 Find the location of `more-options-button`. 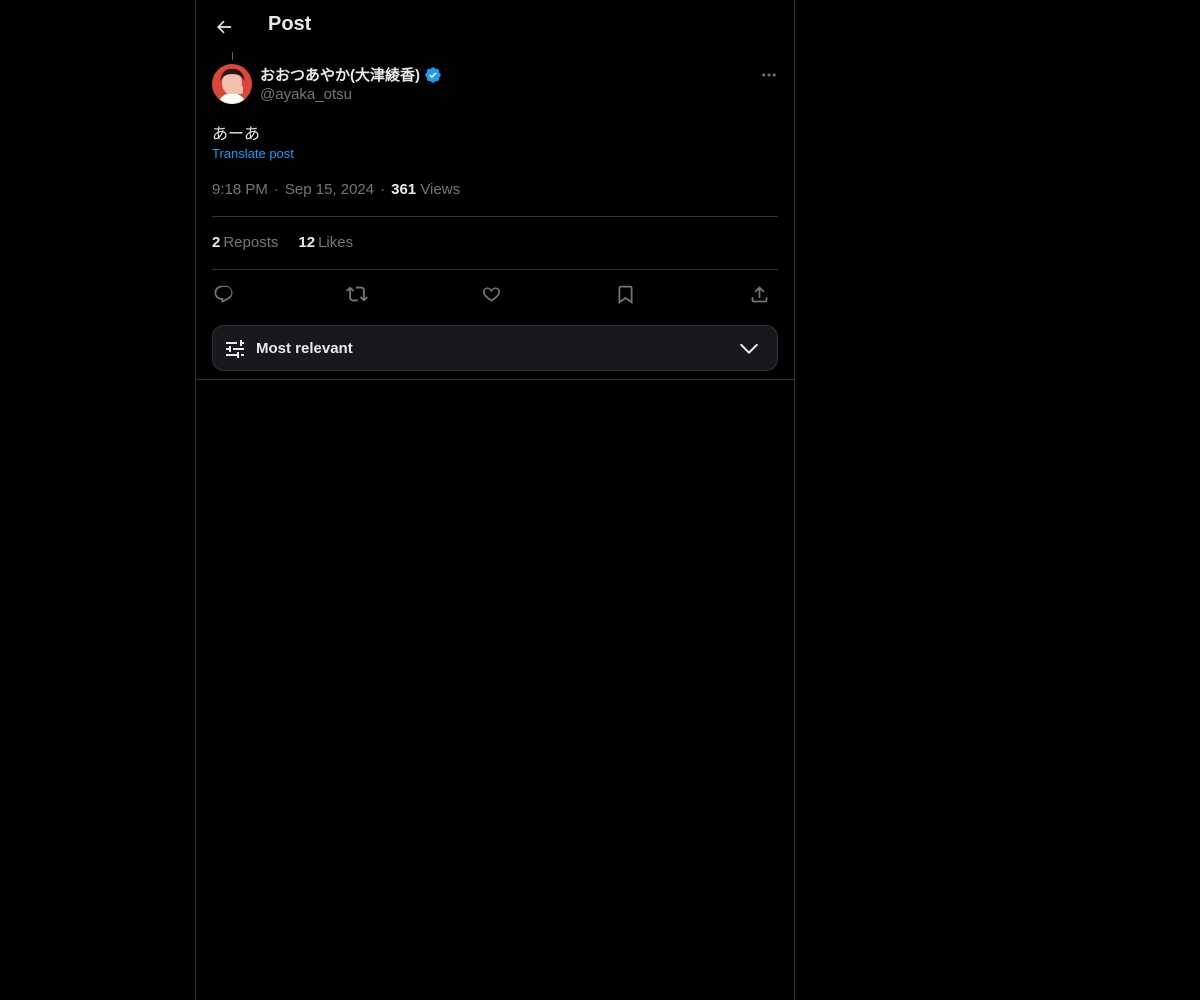

more-options-button is located at coordinates (769, 75).